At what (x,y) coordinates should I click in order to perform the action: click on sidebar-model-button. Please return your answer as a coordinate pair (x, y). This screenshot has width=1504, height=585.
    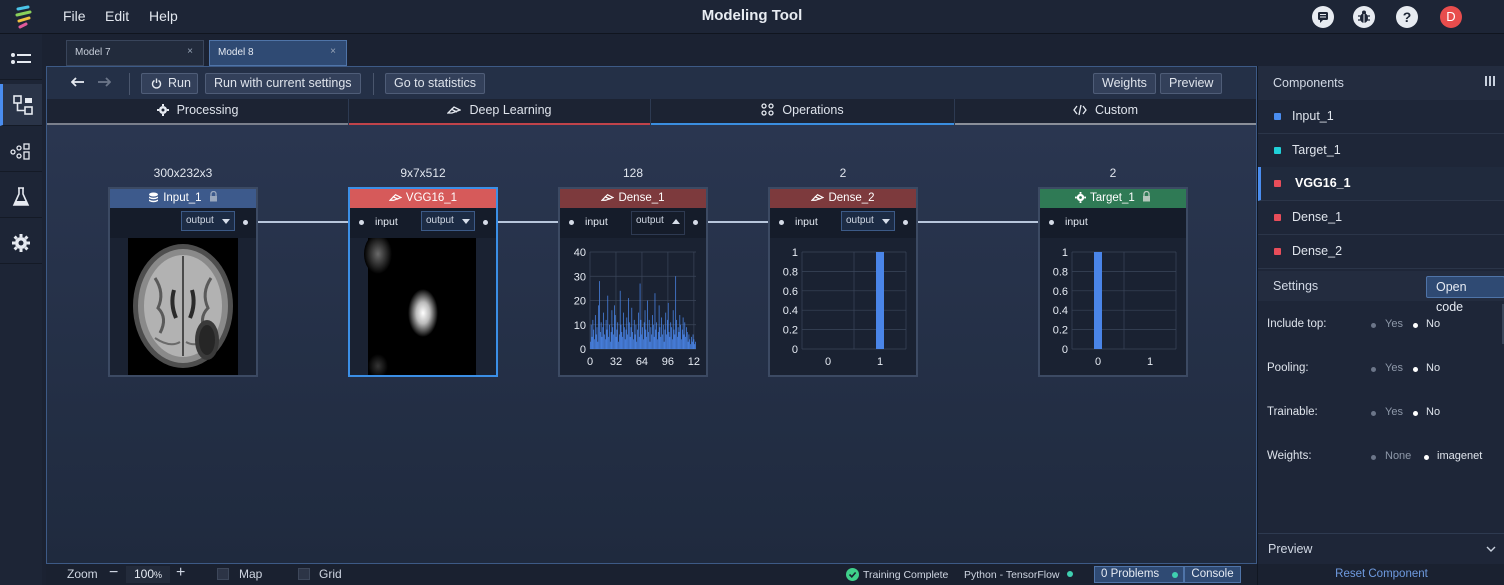
    Looking at the image, I should click on (21, 105).